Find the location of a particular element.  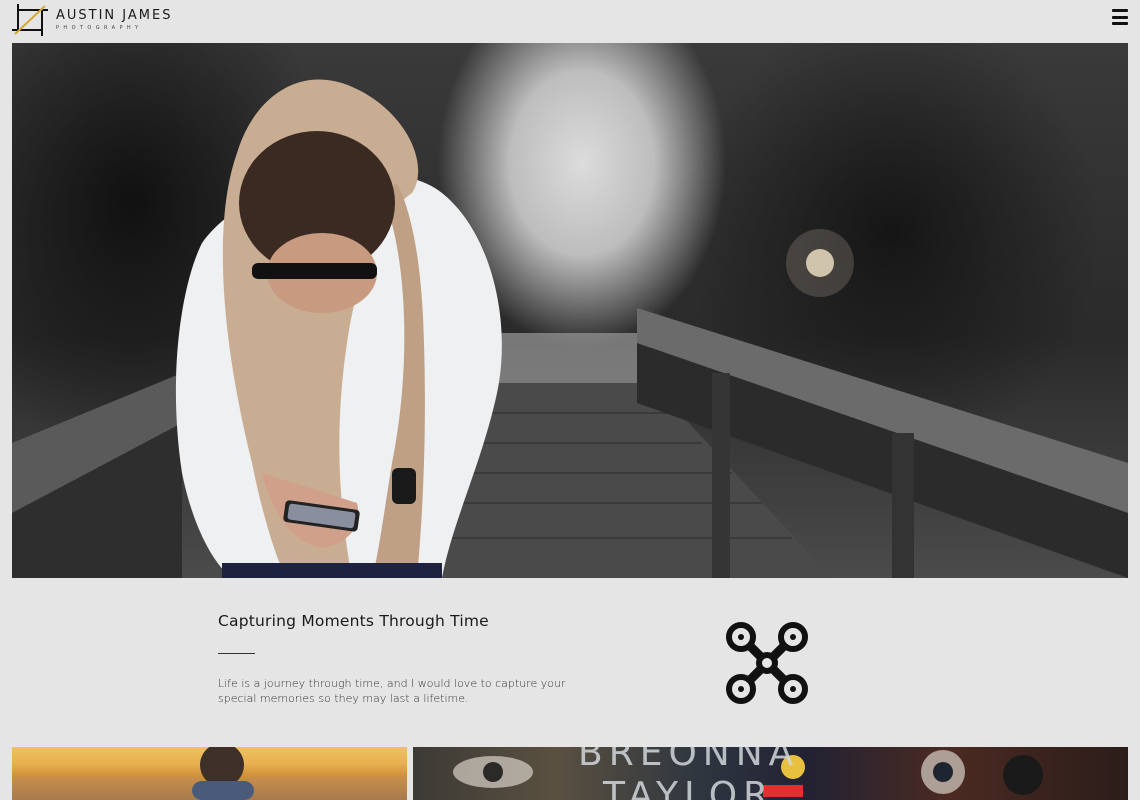

logo-crop-icon is located at coordinates (30, 20).